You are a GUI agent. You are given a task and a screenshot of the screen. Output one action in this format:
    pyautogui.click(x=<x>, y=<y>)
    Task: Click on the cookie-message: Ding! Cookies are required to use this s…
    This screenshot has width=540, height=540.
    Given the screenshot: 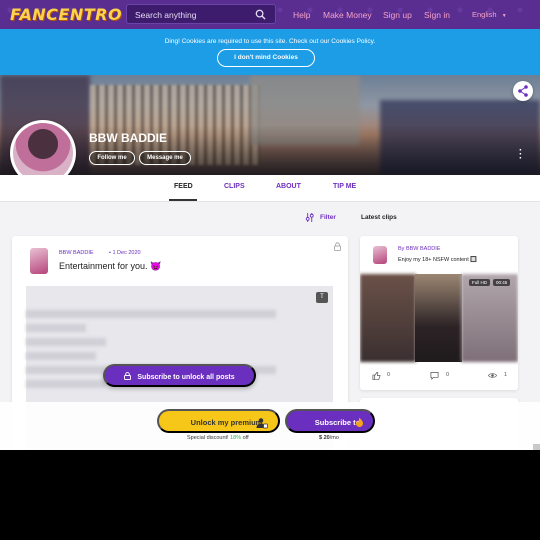 What is the action you would take?
    pyautogui.click(x=270, y=41)
    